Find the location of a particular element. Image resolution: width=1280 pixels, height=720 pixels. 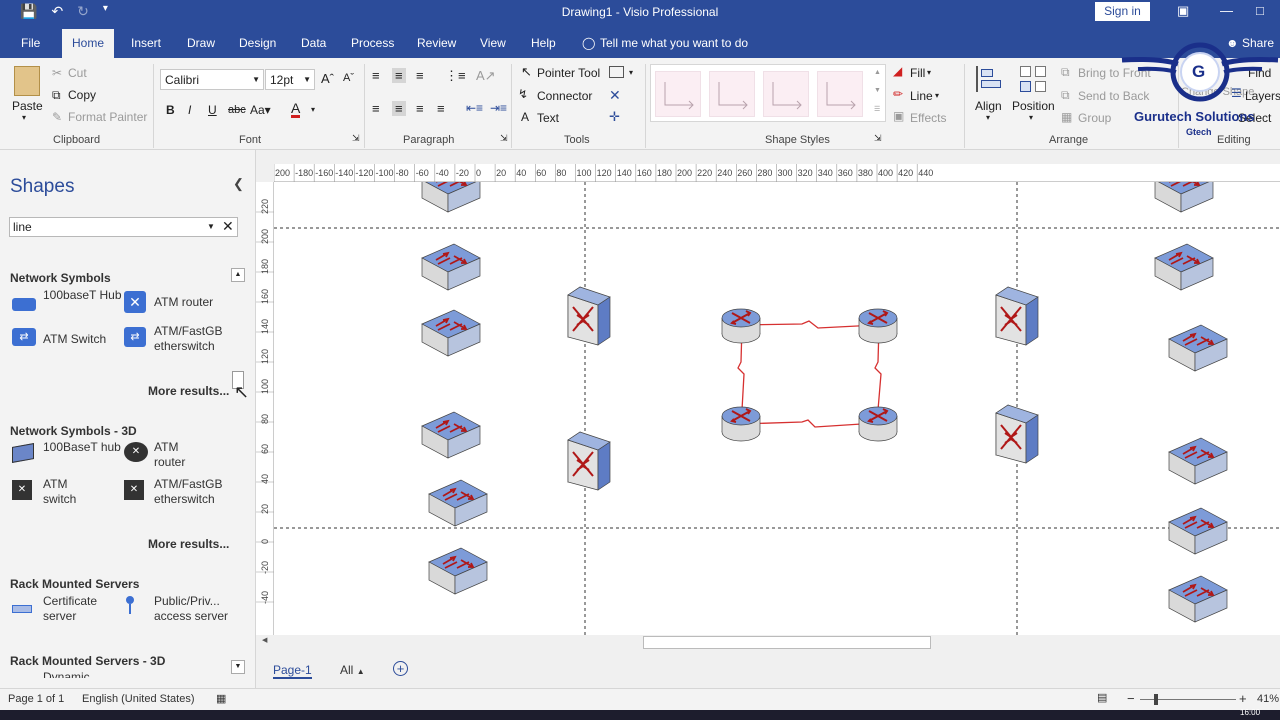

etherswitch-icon: ⇄ is located at coordinates (137, 337).